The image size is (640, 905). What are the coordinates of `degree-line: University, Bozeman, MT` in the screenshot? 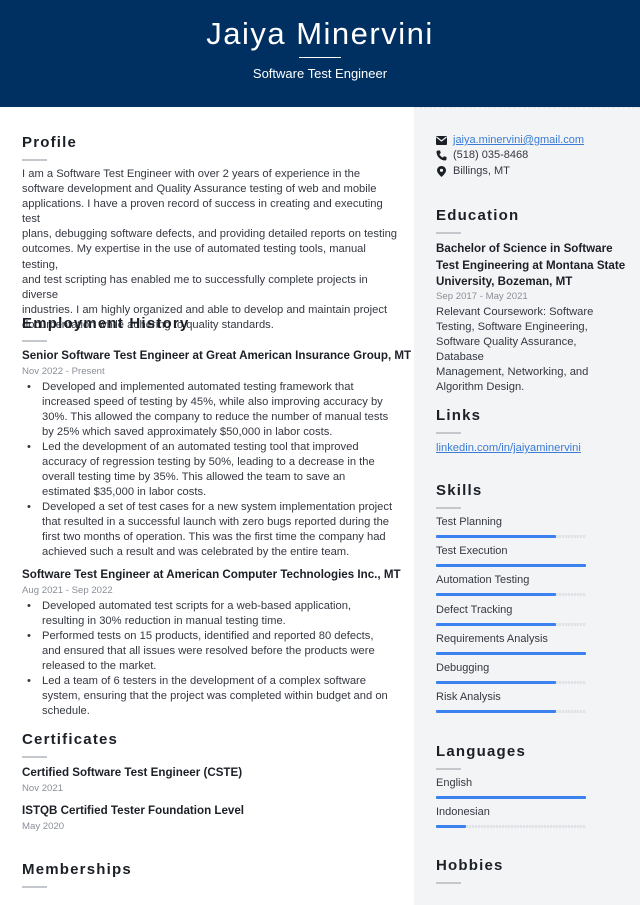 It's located at (504, 281).